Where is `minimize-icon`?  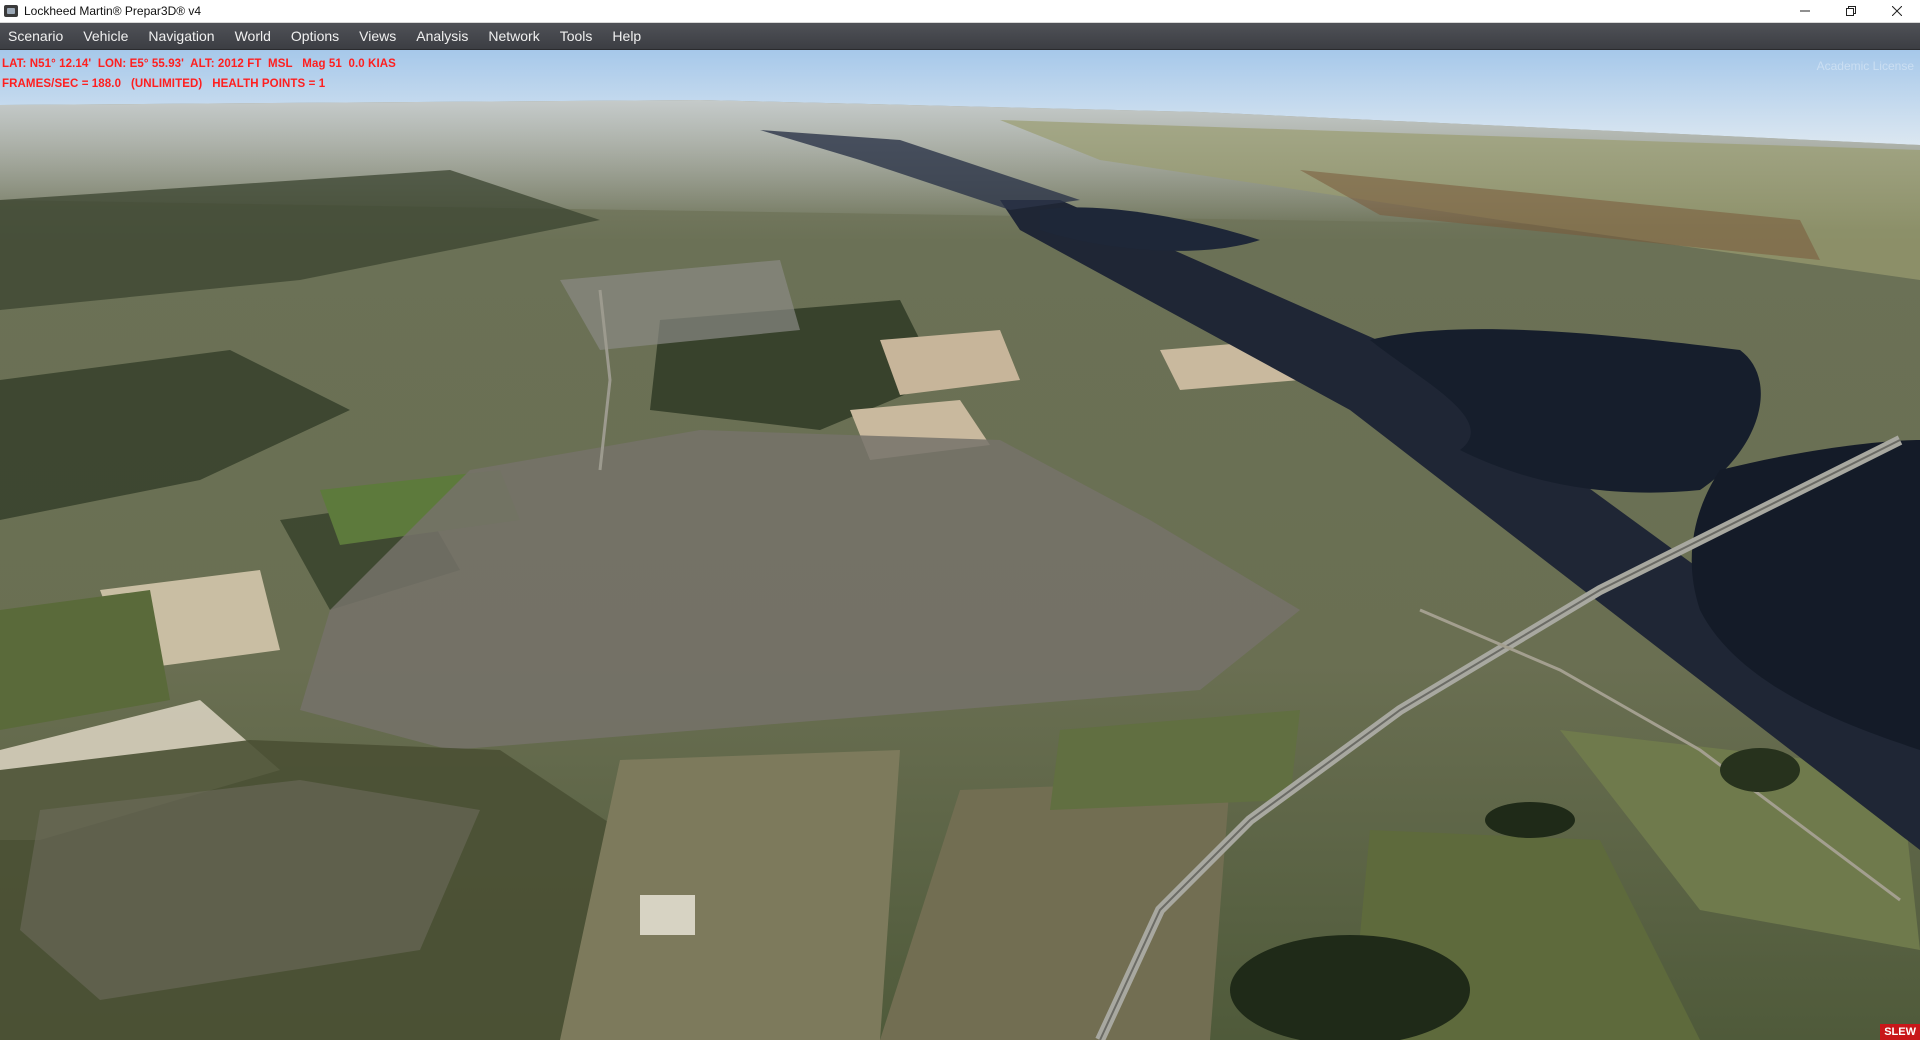
minimize-icon is located at coordinates (1805, 11).